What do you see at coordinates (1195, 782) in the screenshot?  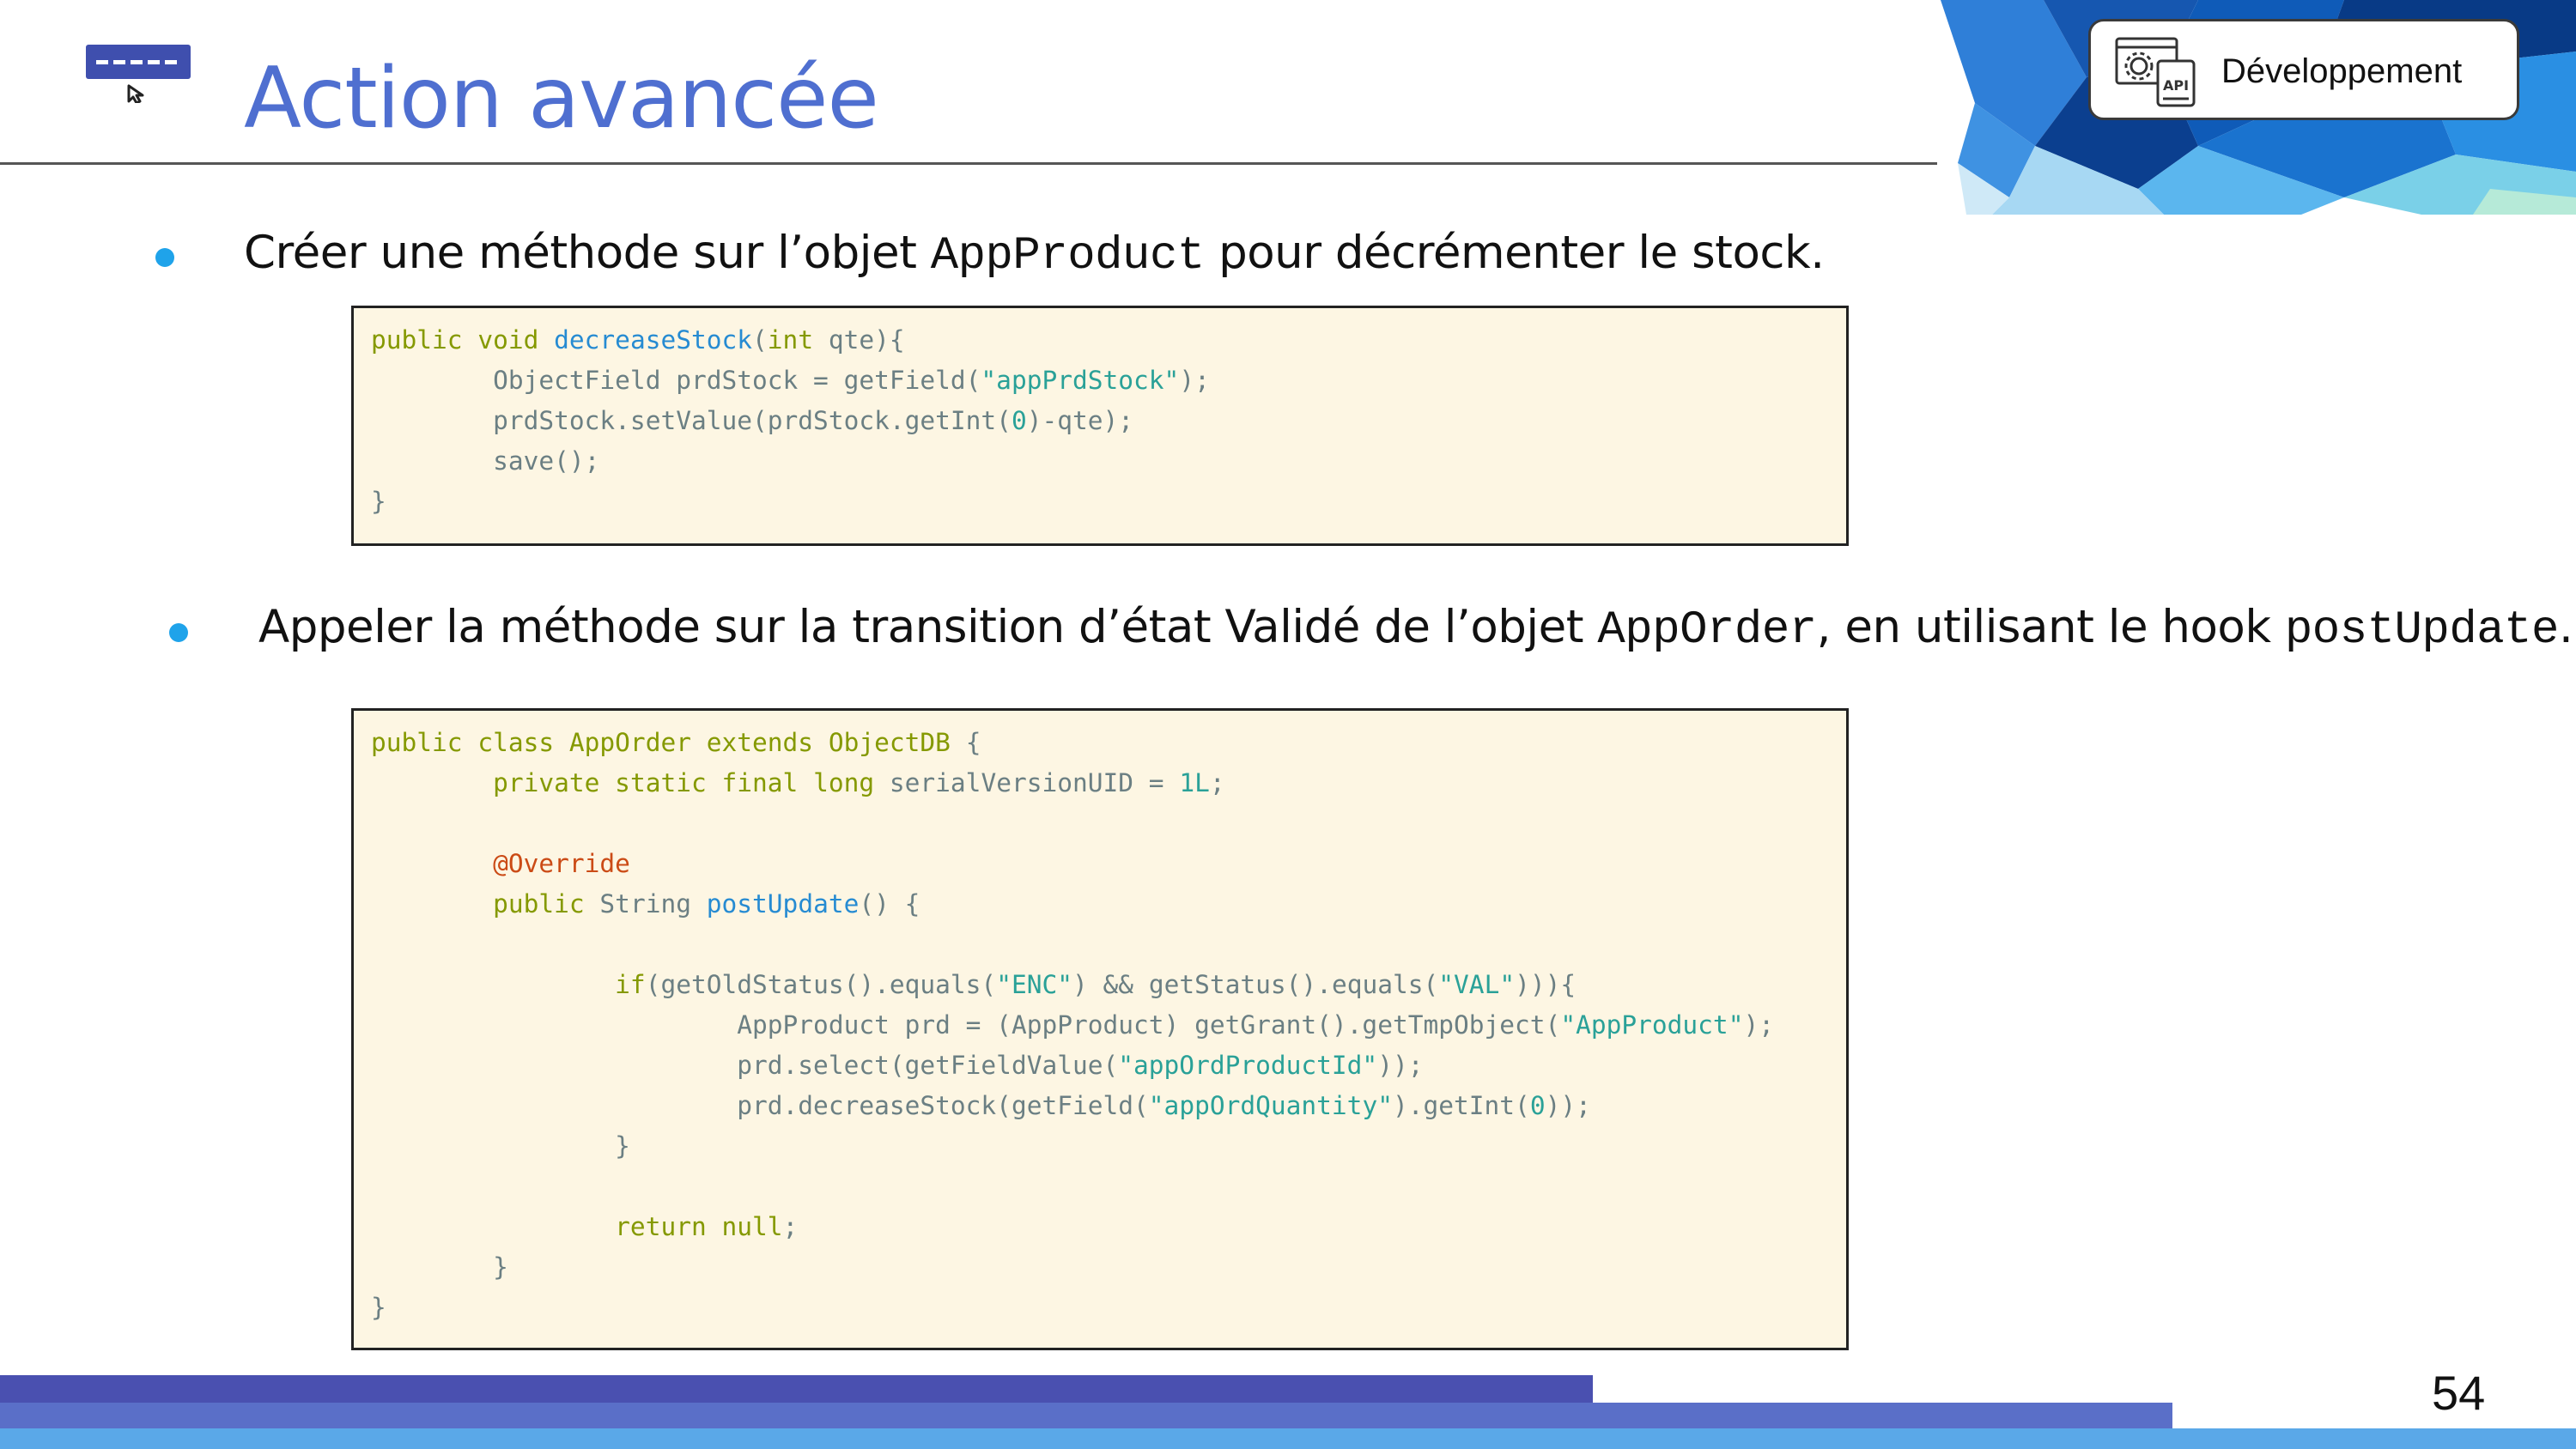 I see `code-token: 1L` at bounding box center [1195, 782].